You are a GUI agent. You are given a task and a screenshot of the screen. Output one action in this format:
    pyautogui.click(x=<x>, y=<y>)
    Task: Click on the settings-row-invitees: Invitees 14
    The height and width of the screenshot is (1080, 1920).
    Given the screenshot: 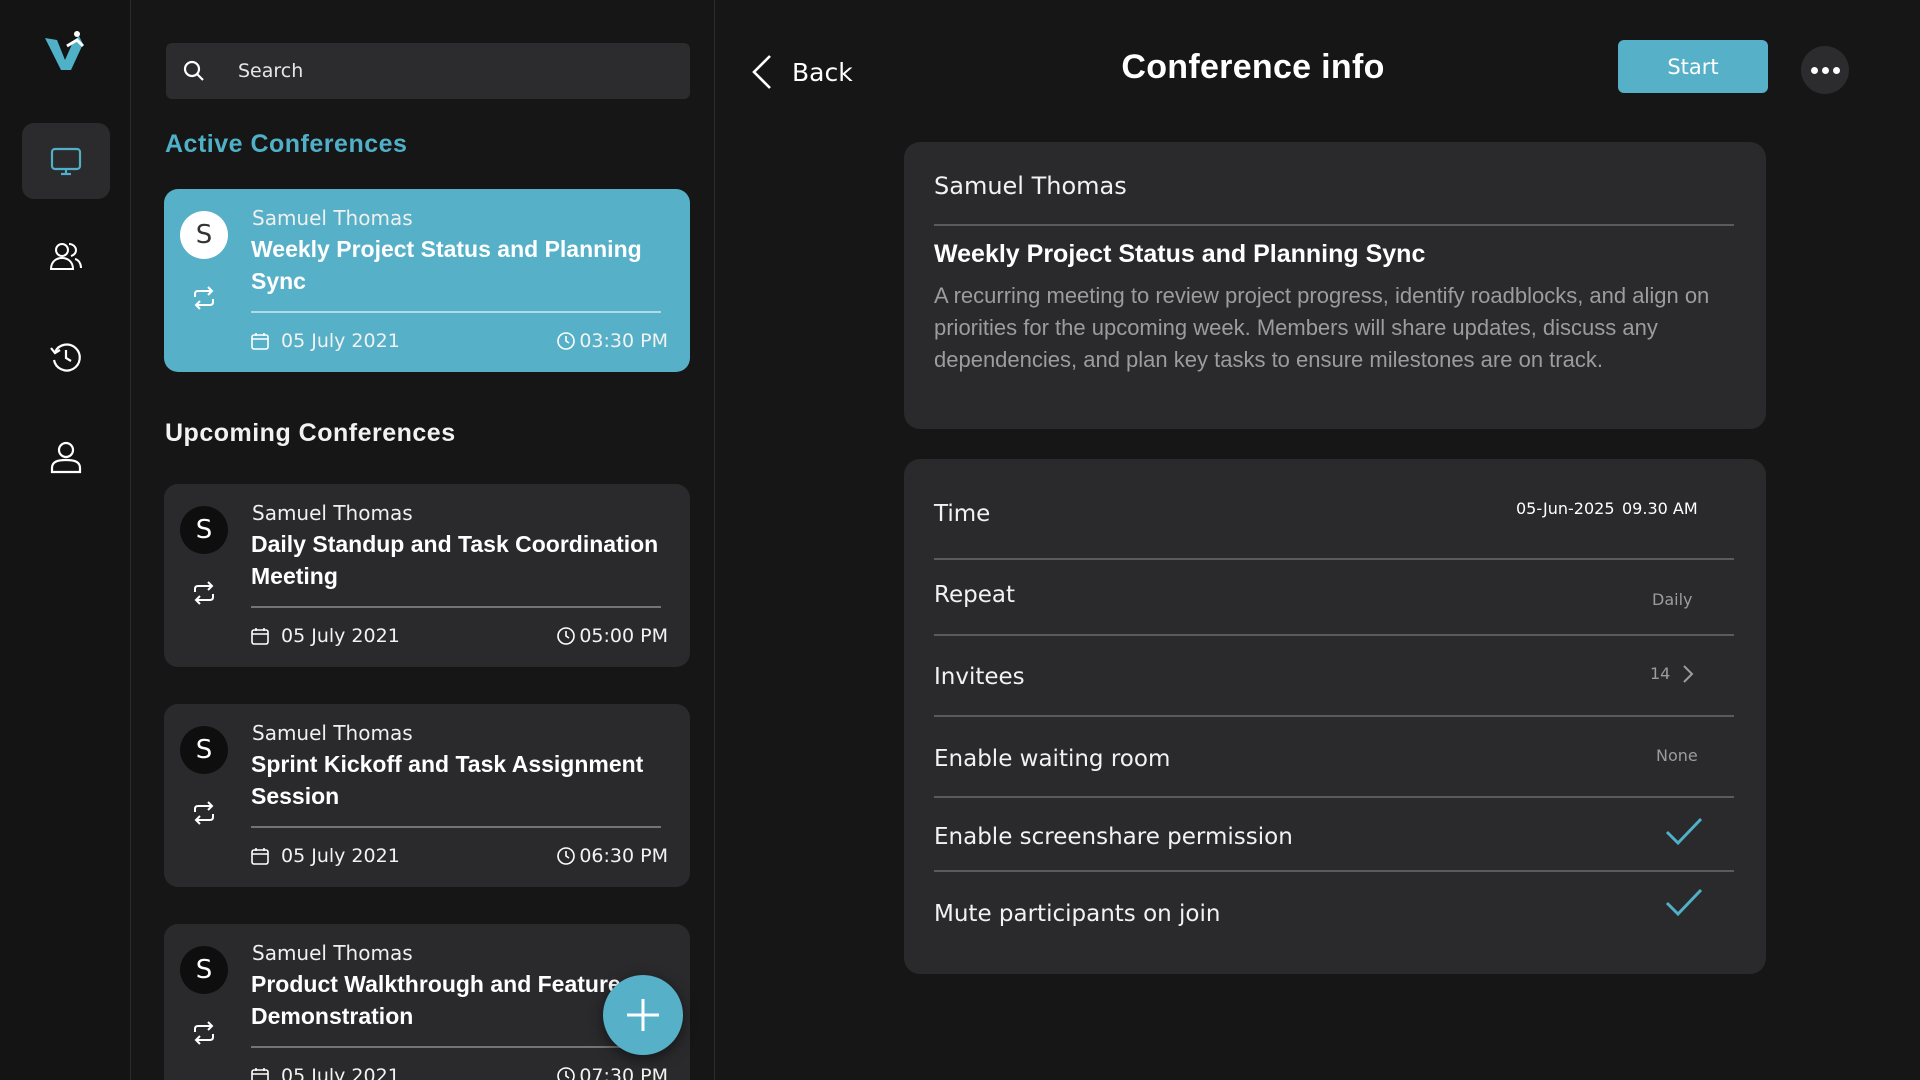 What is the action you would take?
    pyautogui.click(x=1334, y=676)
    